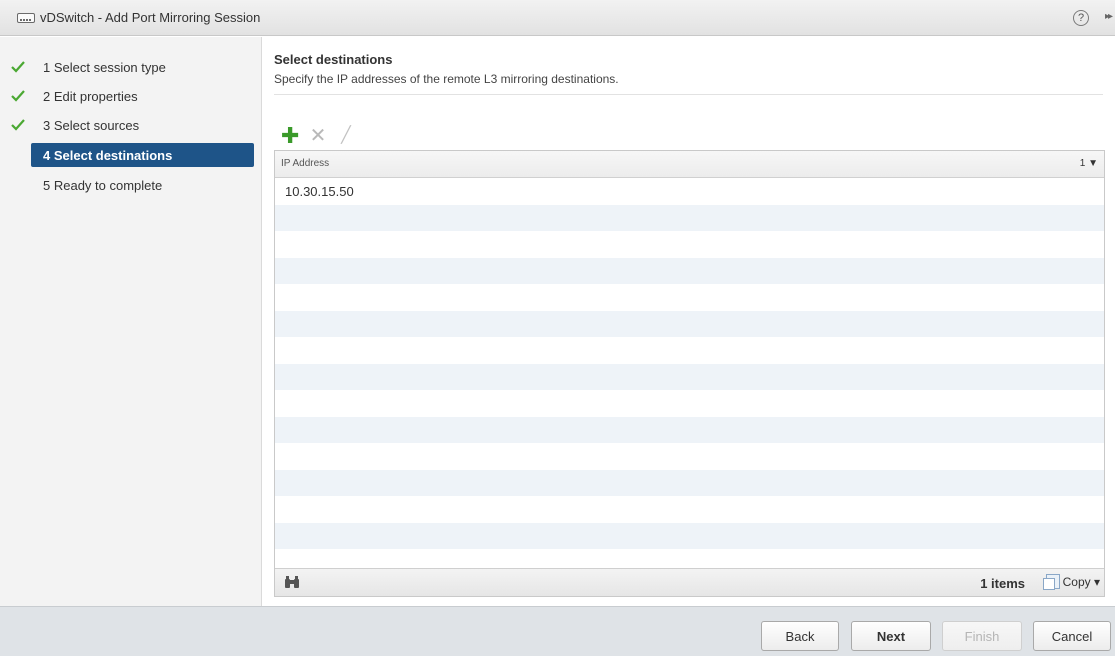 The height and width of the screenshot is (656, 1115). I want to click on grid-toolbar: ✚ ✕ ╱, so click(318, 136).